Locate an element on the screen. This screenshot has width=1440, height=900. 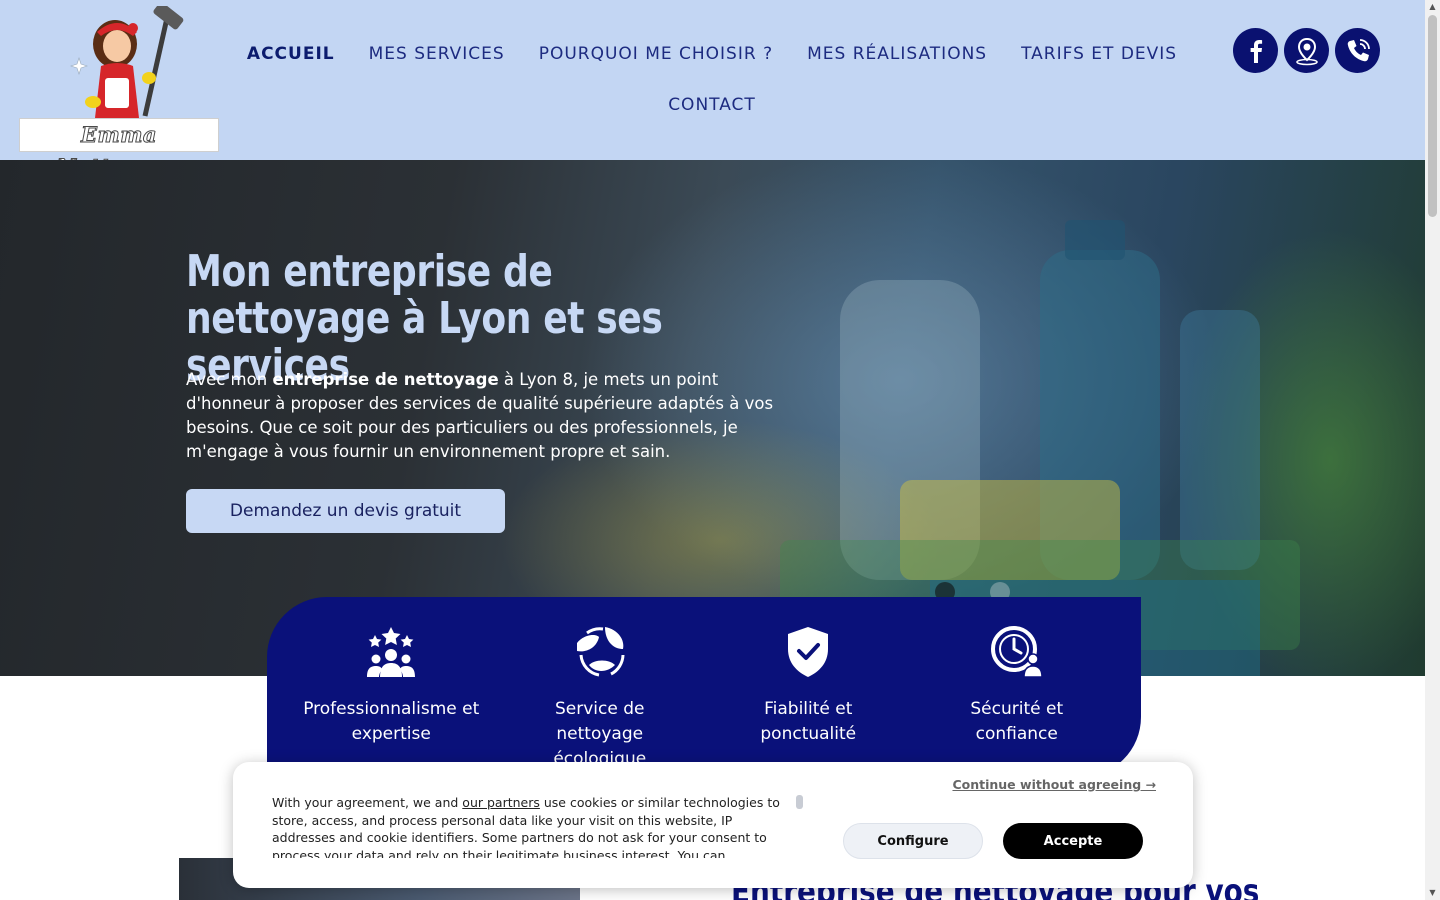
logo-text: Emma Nettoyage is located at coordinates (119, 149).